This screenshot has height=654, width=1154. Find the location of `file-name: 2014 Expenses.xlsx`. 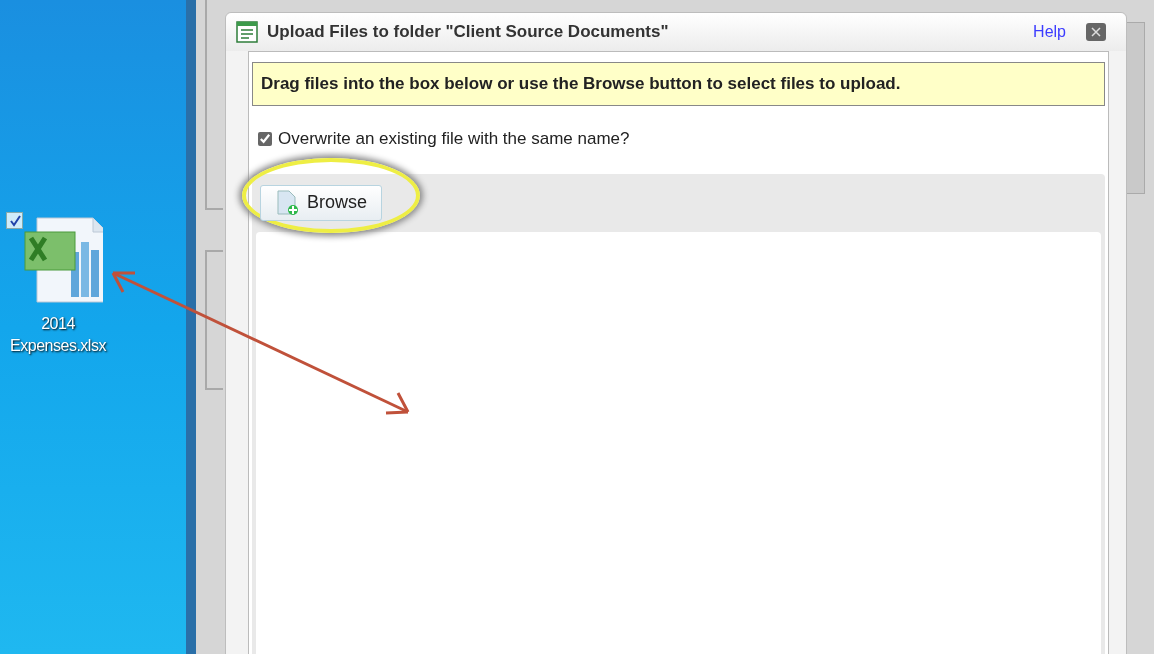

file-name: 2014 Expenses.xlsx is located at coordinates (58, 335).